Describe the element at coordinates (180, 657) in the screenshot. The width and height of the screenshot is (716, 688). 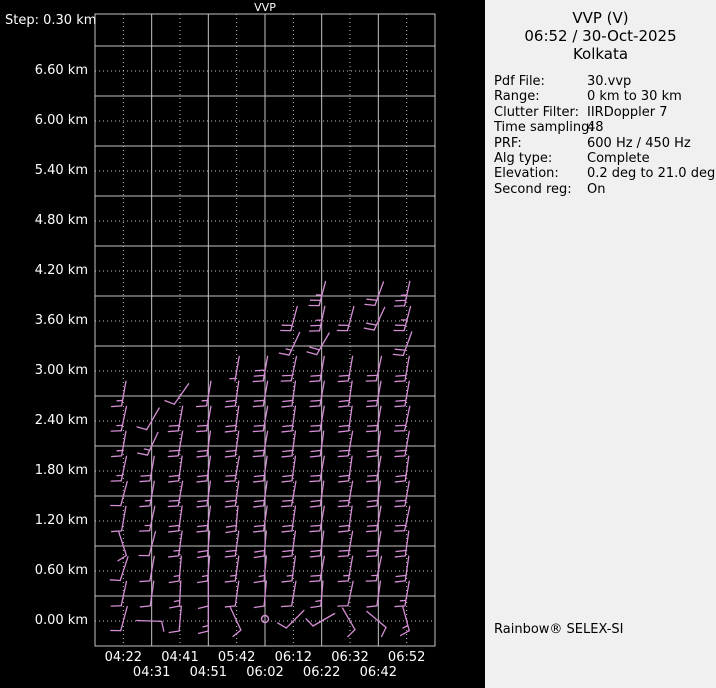
I see `x-tick-label: 04:41` at that location.